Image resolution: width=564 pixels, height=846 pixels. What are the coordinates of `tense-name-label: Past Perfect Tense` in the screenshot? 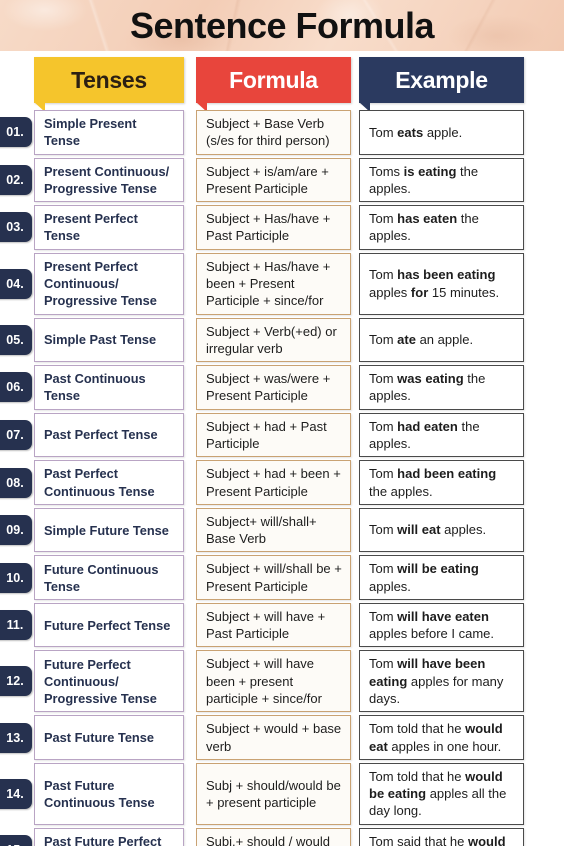 It's located at (101, 435).